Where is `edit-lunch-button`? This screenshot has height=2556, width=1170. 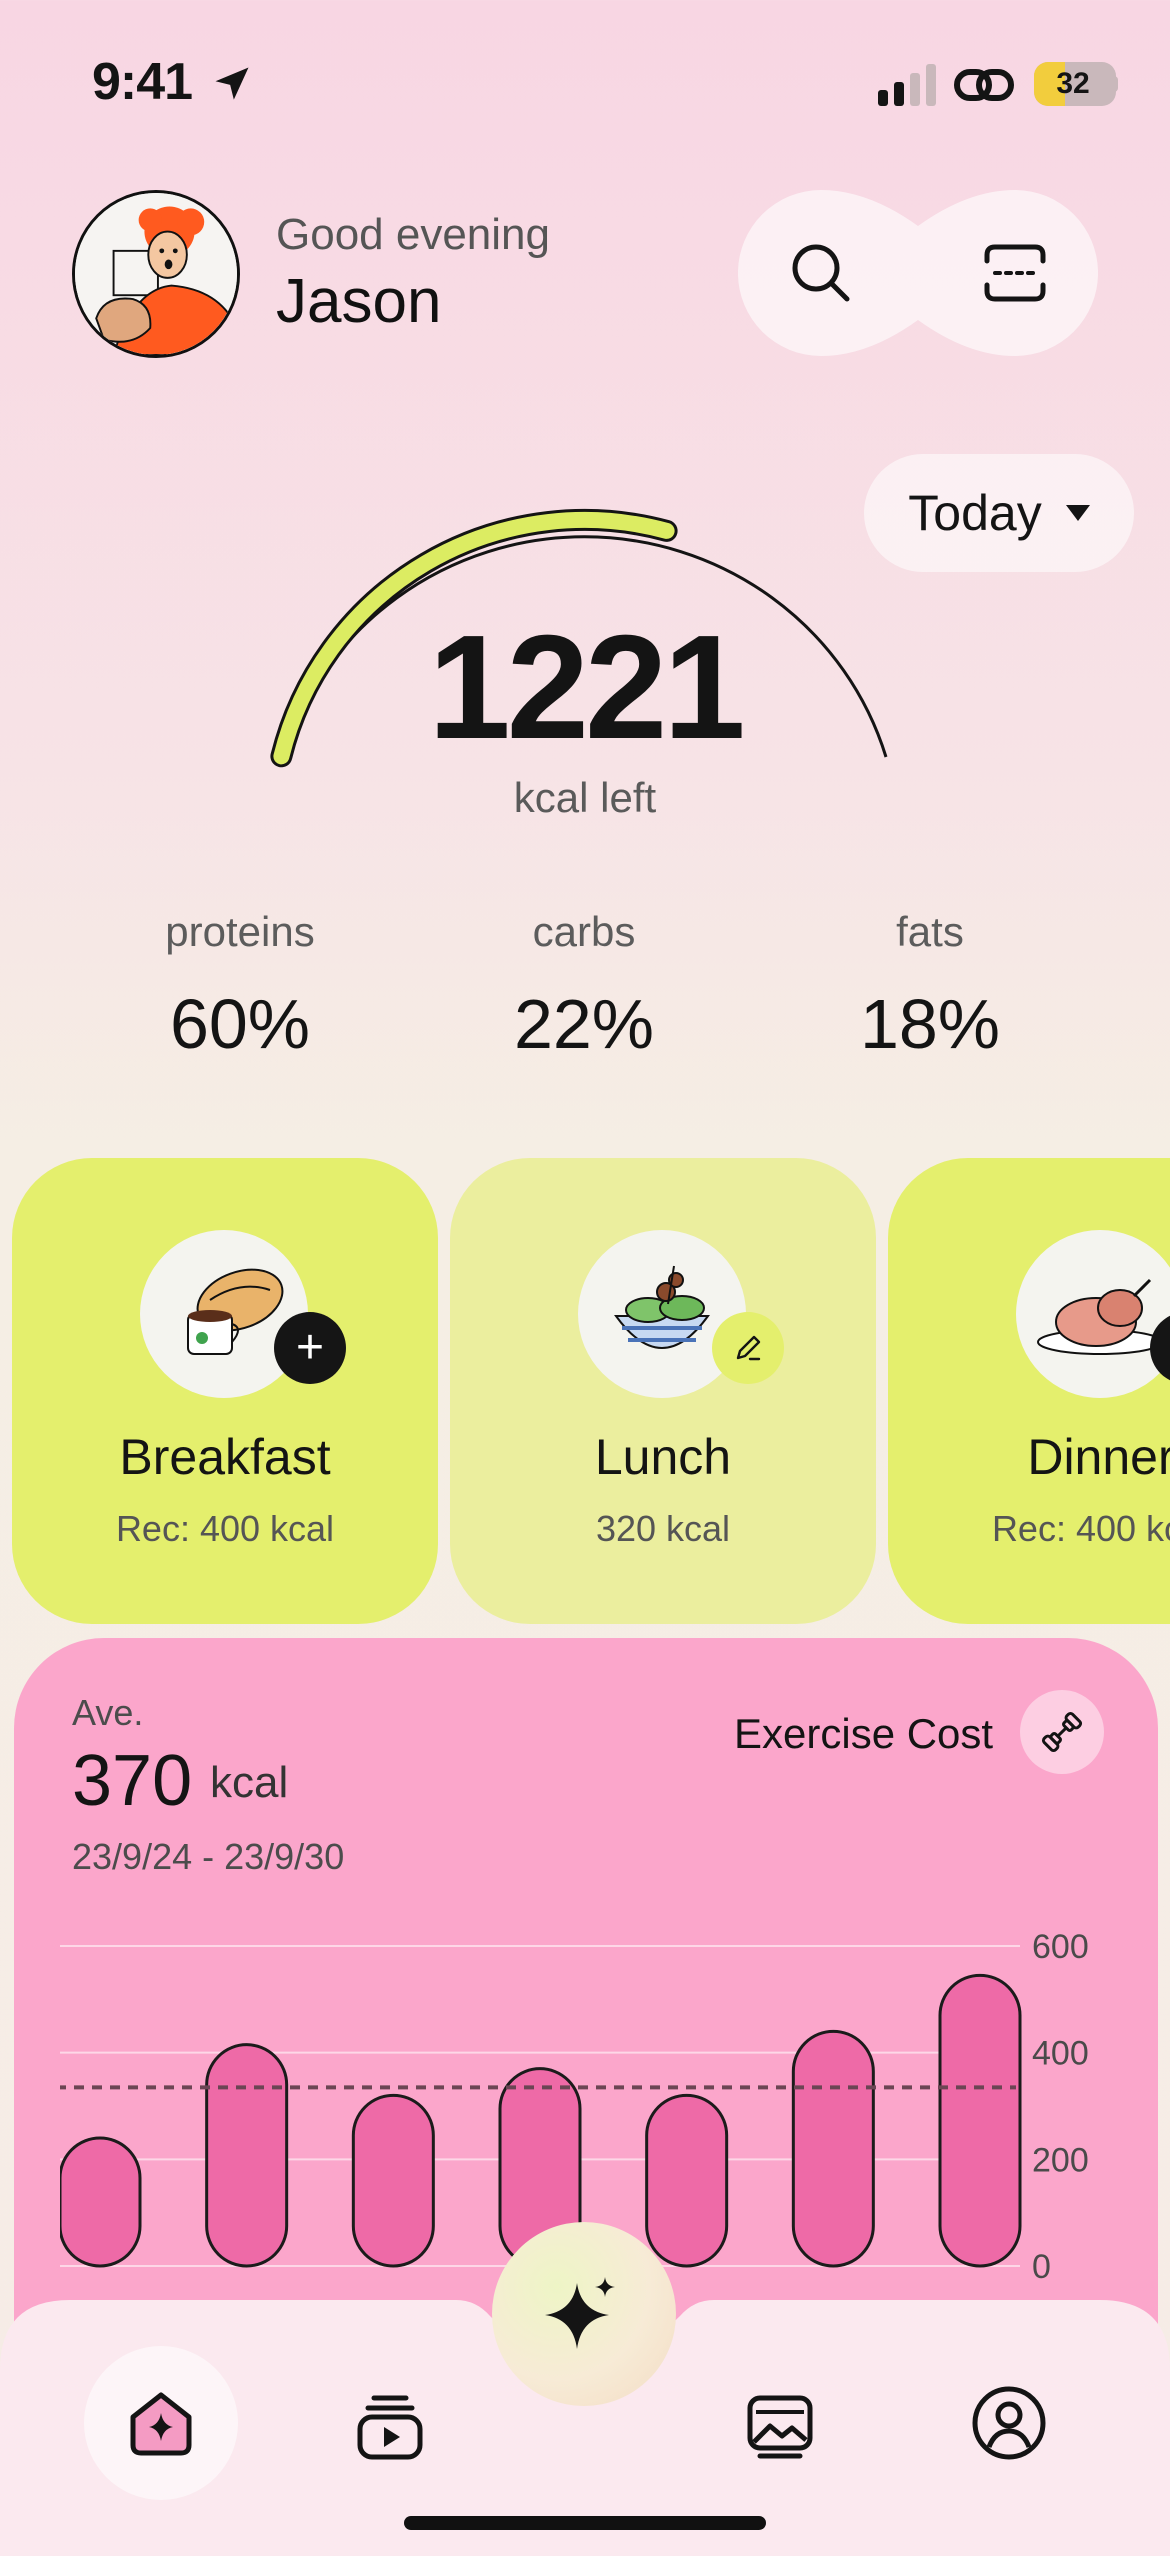 edit-lunch-button is located at coordinates (748, 1348).